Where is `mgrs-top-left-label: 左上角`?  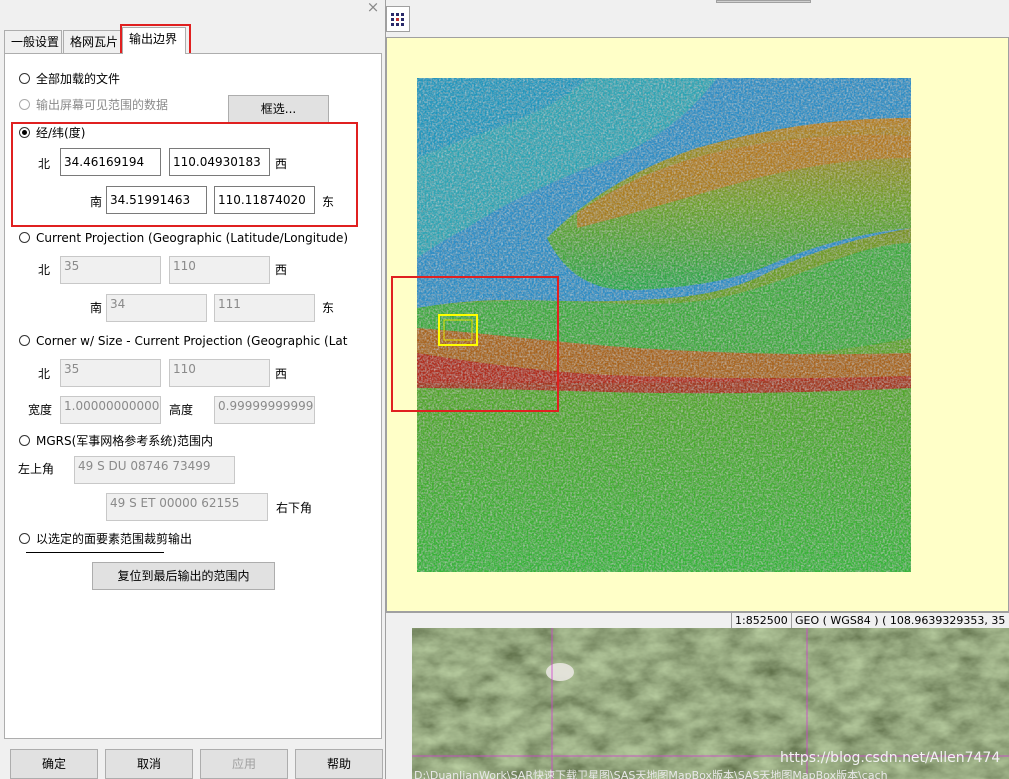
mgrs-top-left-label: 左上角 is located at coordinates (36, 469).